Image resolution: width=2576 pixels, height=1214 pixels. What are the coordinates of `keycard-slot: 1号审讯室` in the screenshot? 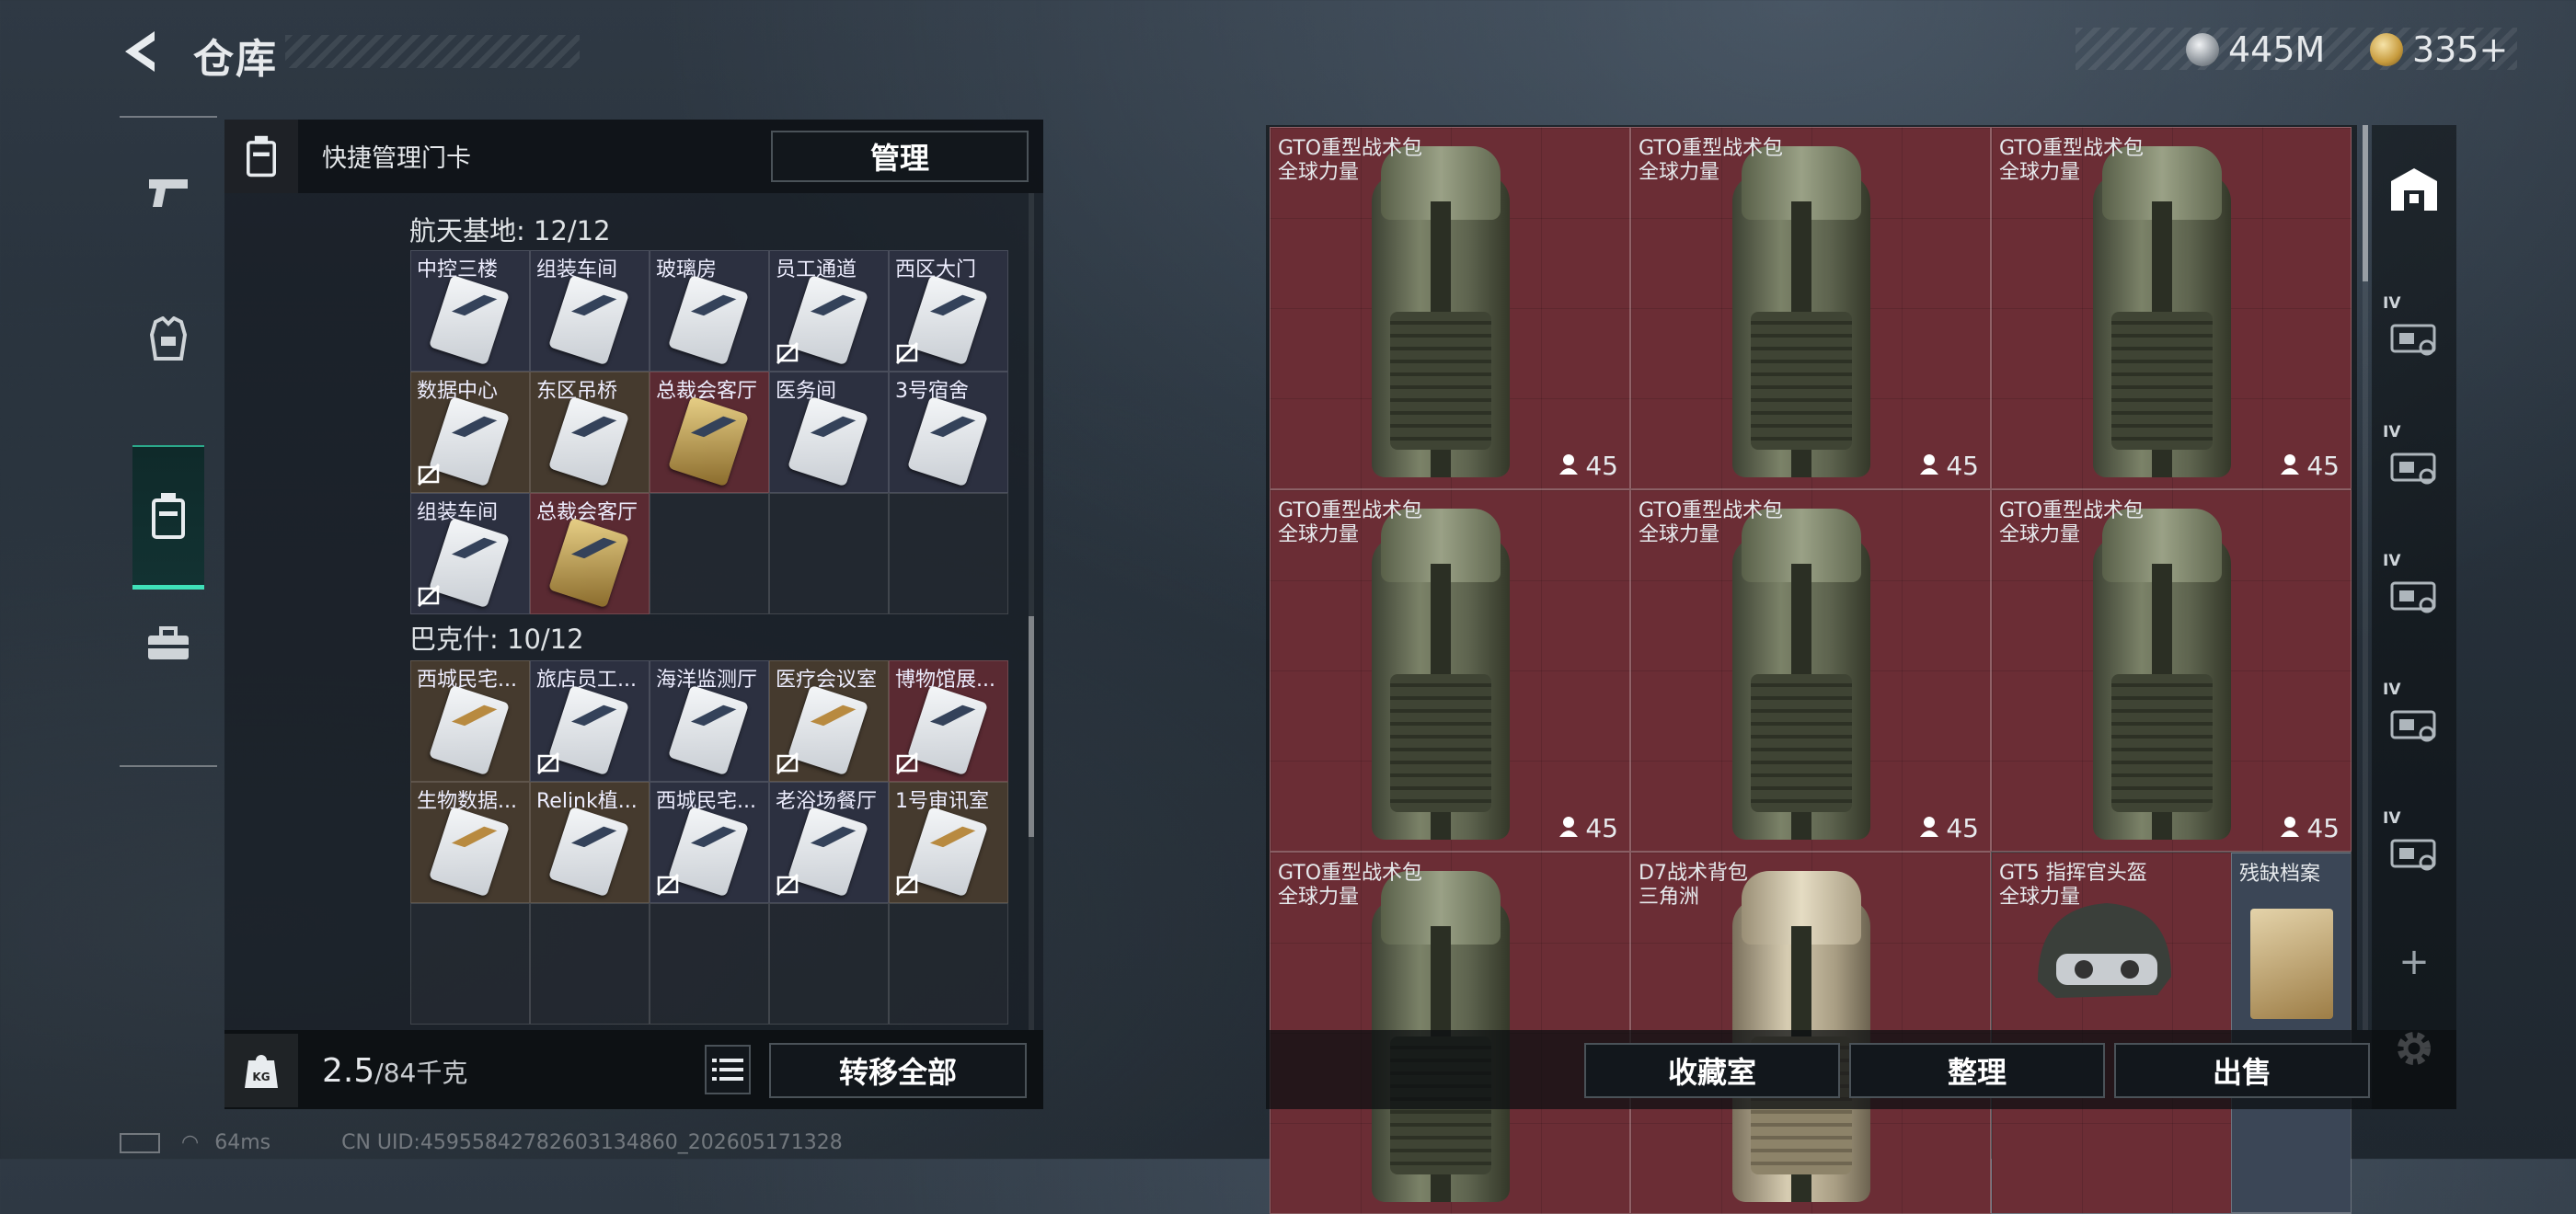 It's located at (949, 842).